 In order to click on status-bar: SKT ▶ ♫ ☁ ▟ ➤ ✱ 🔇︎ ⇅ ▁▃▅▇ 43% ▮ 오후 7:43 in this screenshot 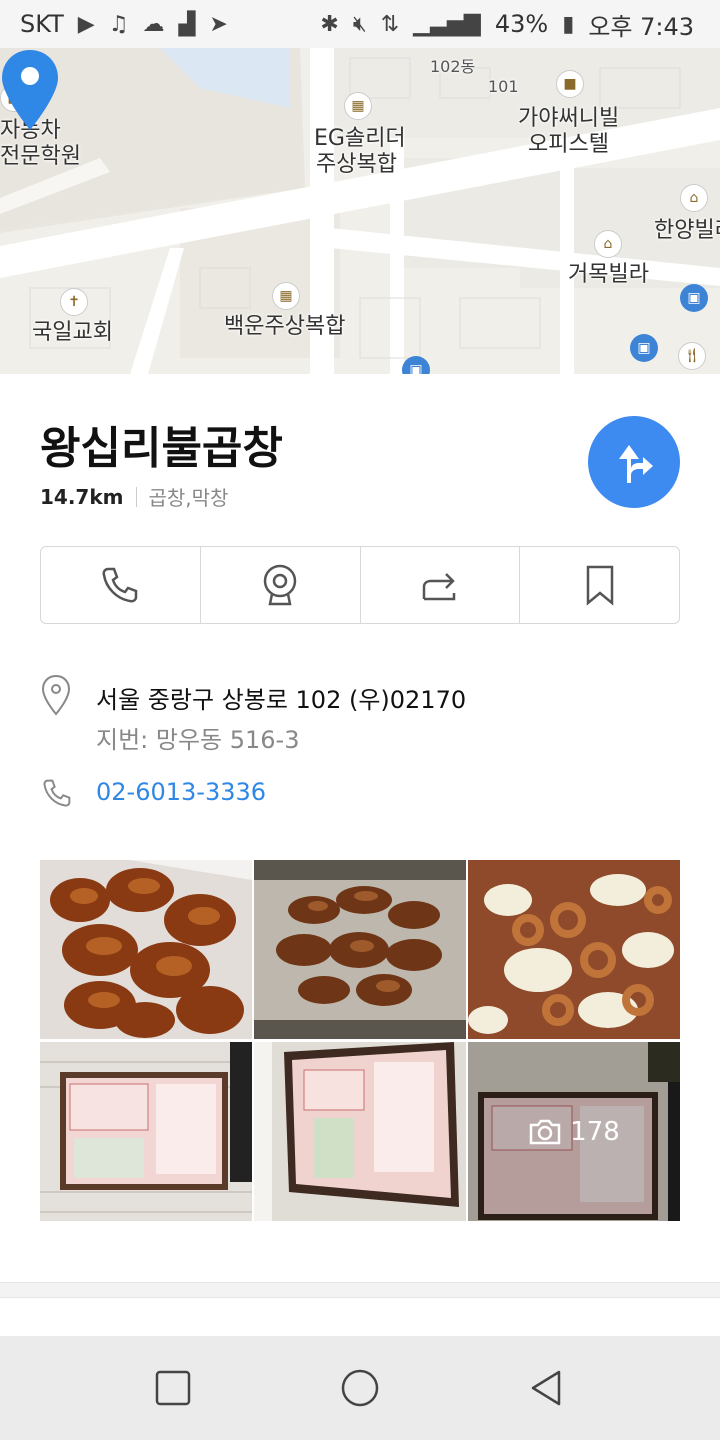, I will do `click(360, 24)`.